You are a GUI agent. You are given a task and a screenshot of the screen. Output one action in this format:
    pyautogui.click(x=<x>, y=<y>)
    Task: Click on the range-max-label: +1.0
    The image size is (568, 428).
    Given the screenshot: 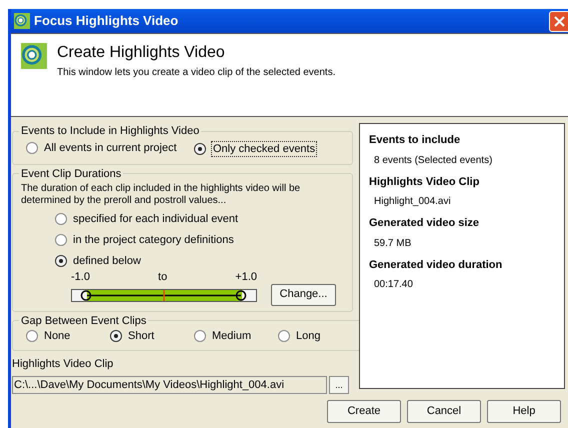 What is the action you would take?
    pyautogui.click(x=246, y=277)
    